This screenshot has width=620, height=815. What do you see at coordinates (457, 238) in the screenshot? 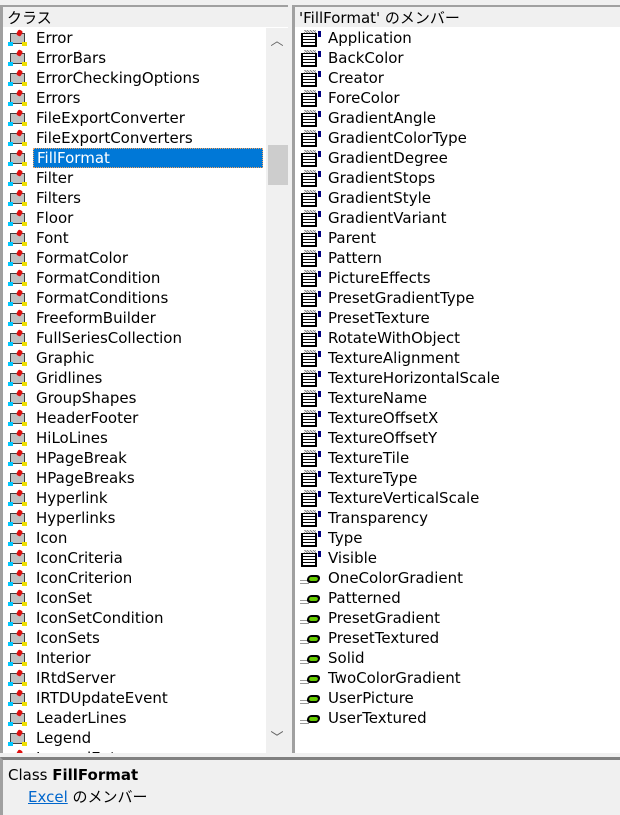
I see `property-list-item: Parent` at bounding box center [457, 238].